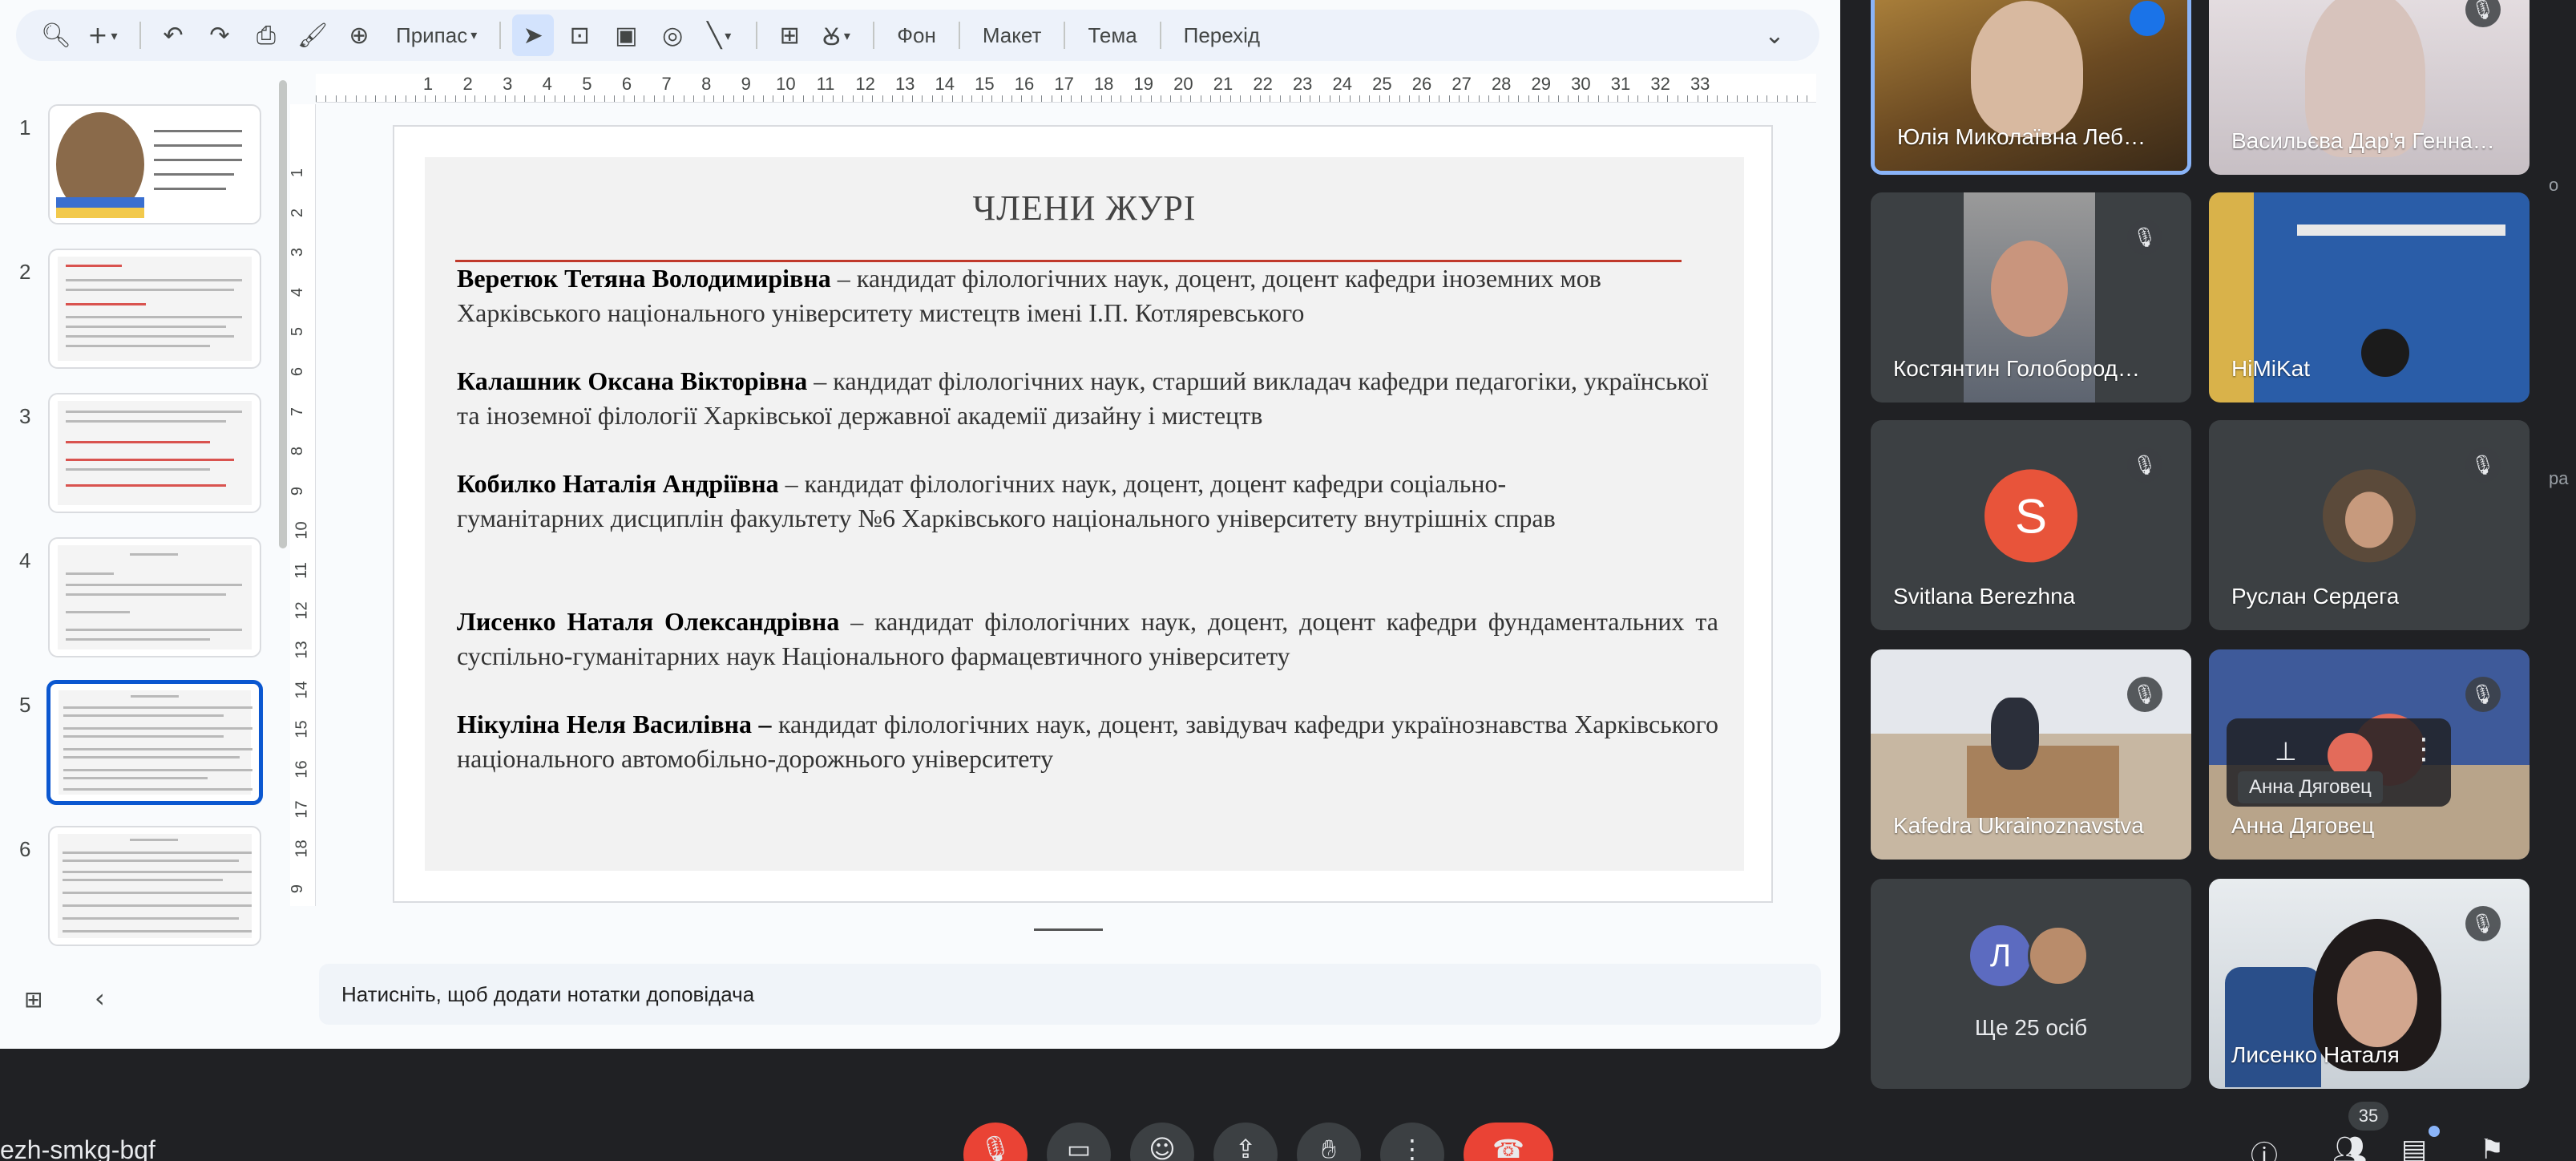 The height and width of the screenshot is (1161, 2576). What do you see at coordinates (1303, 84) in the screenshot?
I see `ruler-number: 23` at bounding box center [1303, 84].